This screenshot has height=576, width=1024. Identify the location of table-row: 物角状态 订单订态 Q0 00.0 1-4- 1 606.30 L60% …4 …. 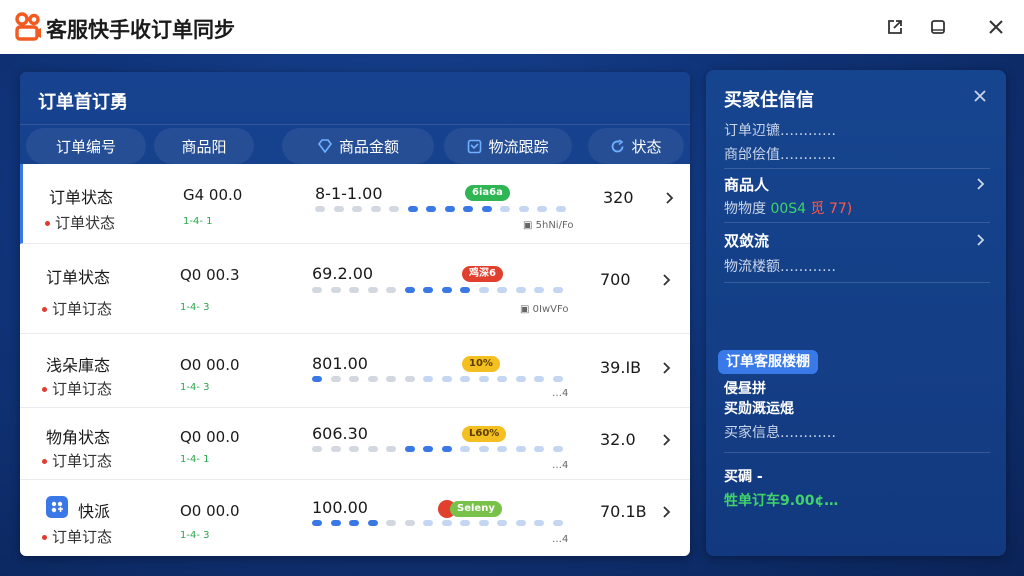
(355, 444).